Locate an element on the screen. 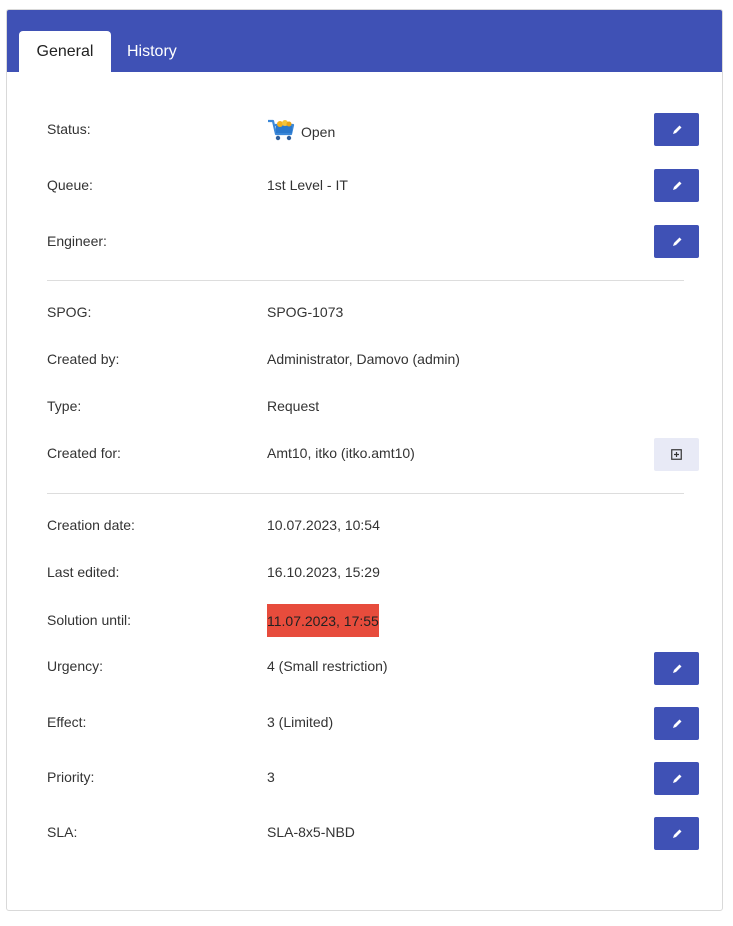 Image resolution: width=733 pixels, height=926 pixels. spog-row: SPOG: SPOG-1073 is located at coordinates (373, 314).